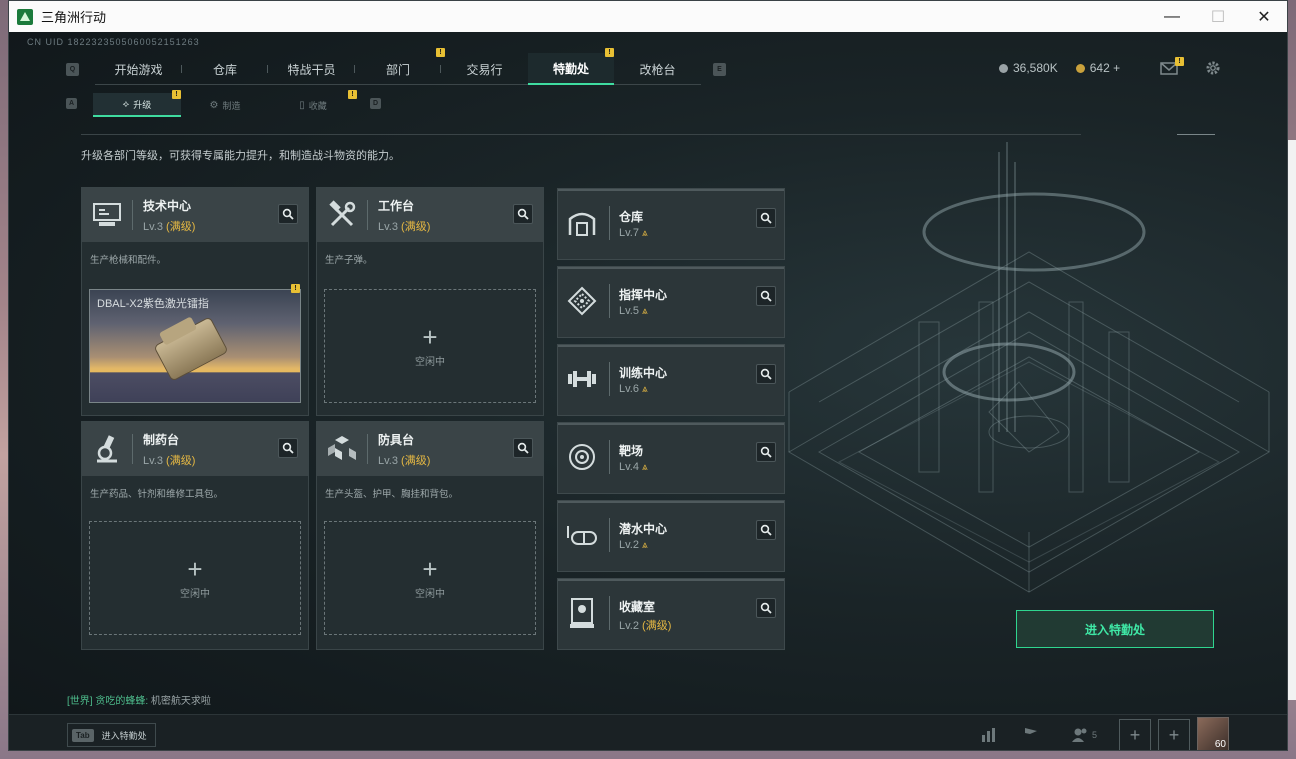  I want to click on facility-row-shooting-range: 靶场 Lv.4 ⩓, so click(671, 458).